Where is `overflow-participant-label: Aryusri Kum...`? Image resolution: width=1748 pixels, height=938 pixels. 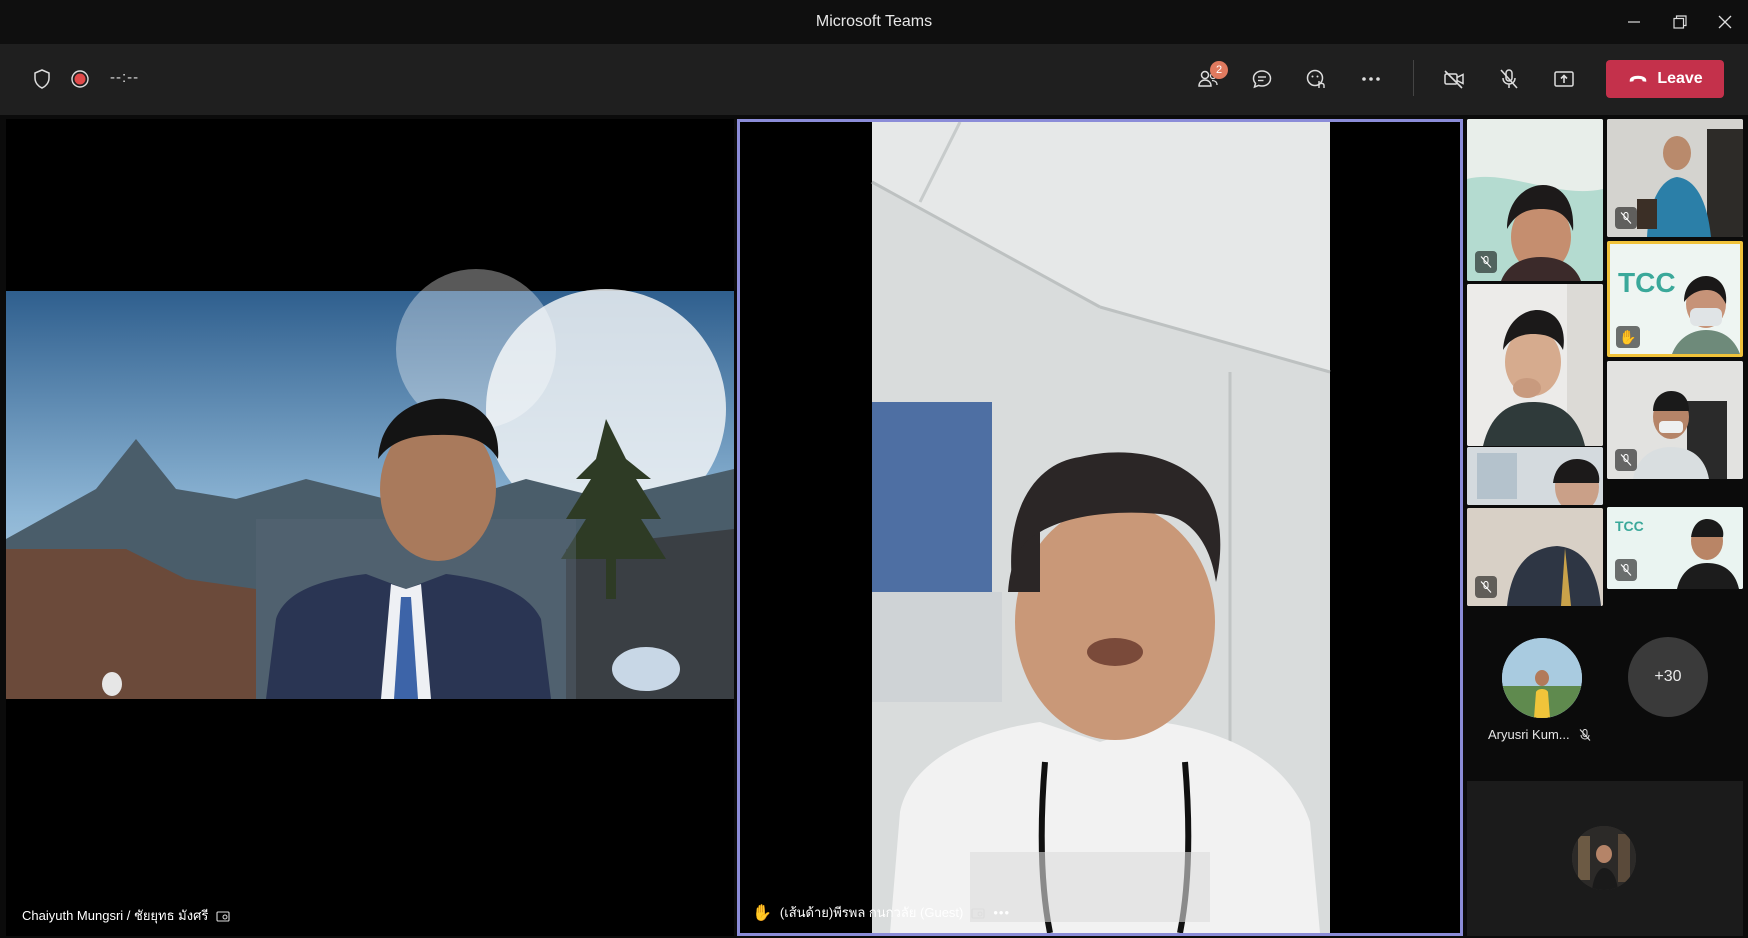
overflow-participant-label: Aryusri Kum... is located at coordinates (1548, 734).